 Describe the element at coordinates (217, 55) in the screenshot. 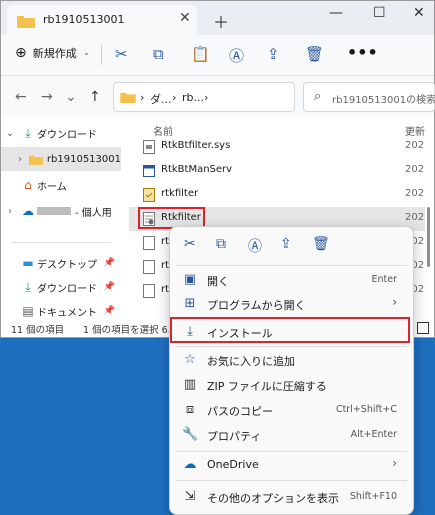

I see `command-bar: ⊕ 新規作成 ⌄ ✂ ⧉ 📋 Ⓐ ⇪ 🗑 •••` at that location.